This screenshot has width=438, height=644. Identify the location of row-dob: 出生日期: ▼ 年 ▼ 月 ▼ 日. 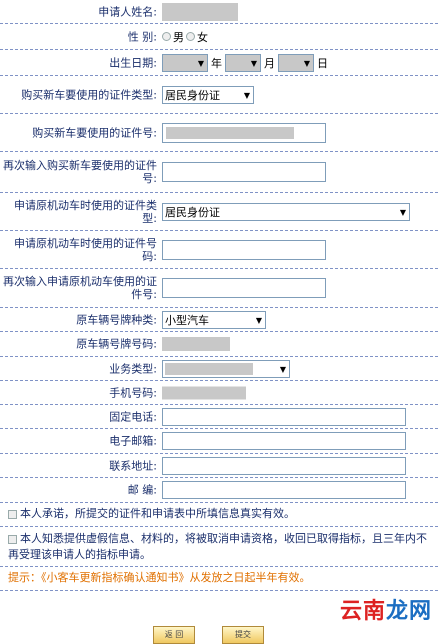
(219, 63).